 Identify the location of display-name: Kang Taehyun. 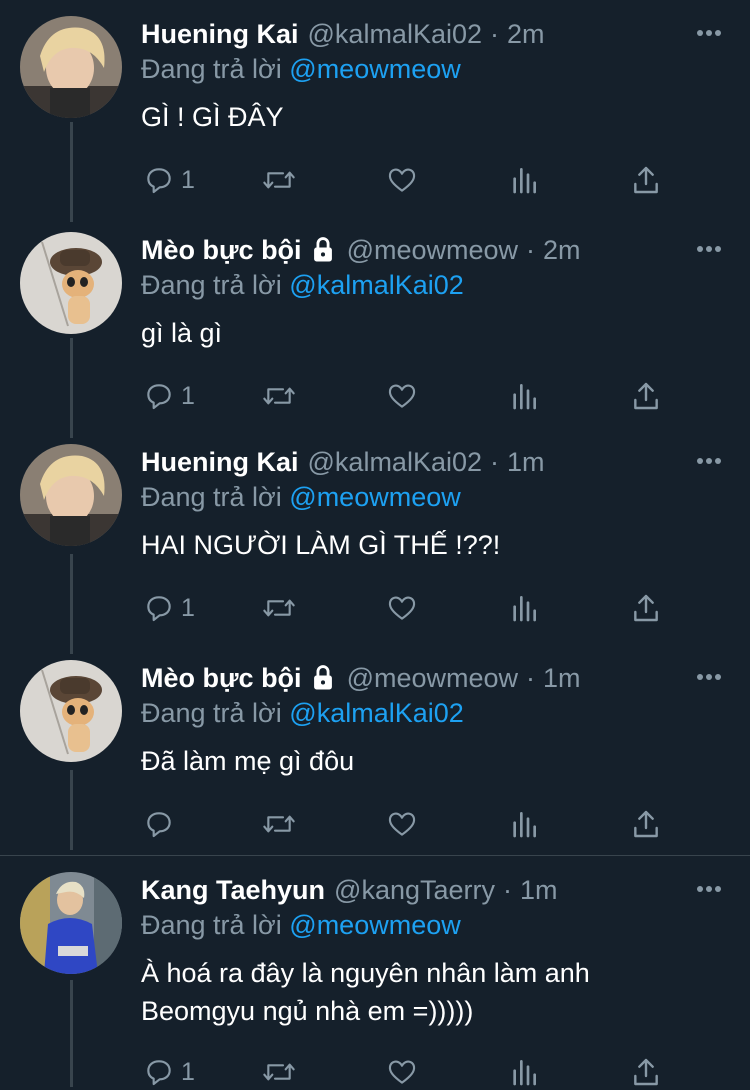
(233, 890).